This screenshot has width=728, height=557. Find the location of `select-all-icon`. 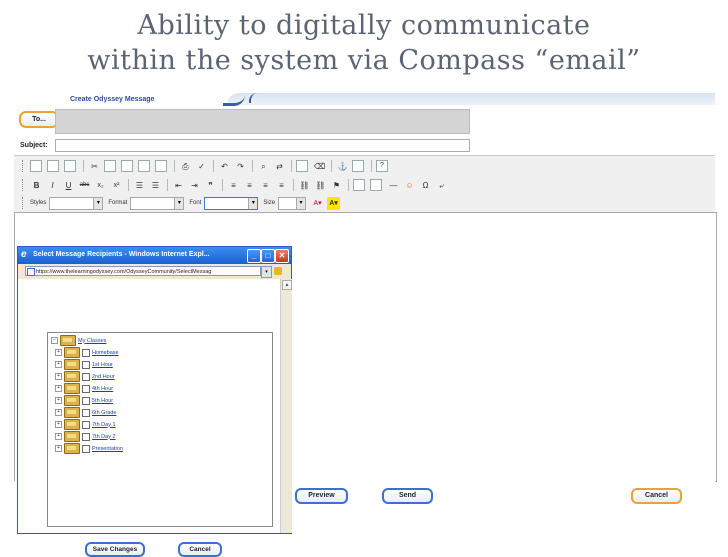

select-all-icon is located at coordinates (302, 166).